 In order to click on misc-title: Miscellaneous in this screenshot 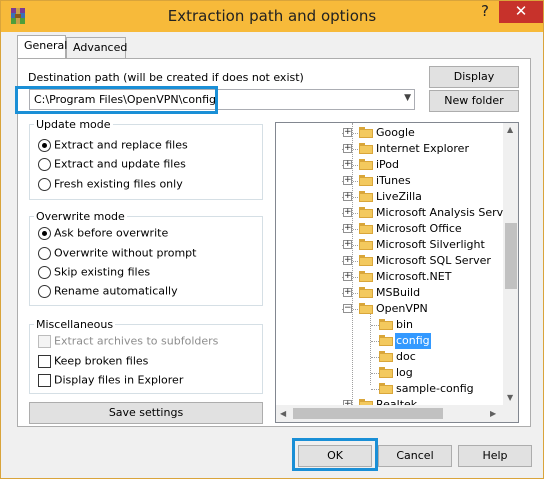, I will do `click(75, 324)`.